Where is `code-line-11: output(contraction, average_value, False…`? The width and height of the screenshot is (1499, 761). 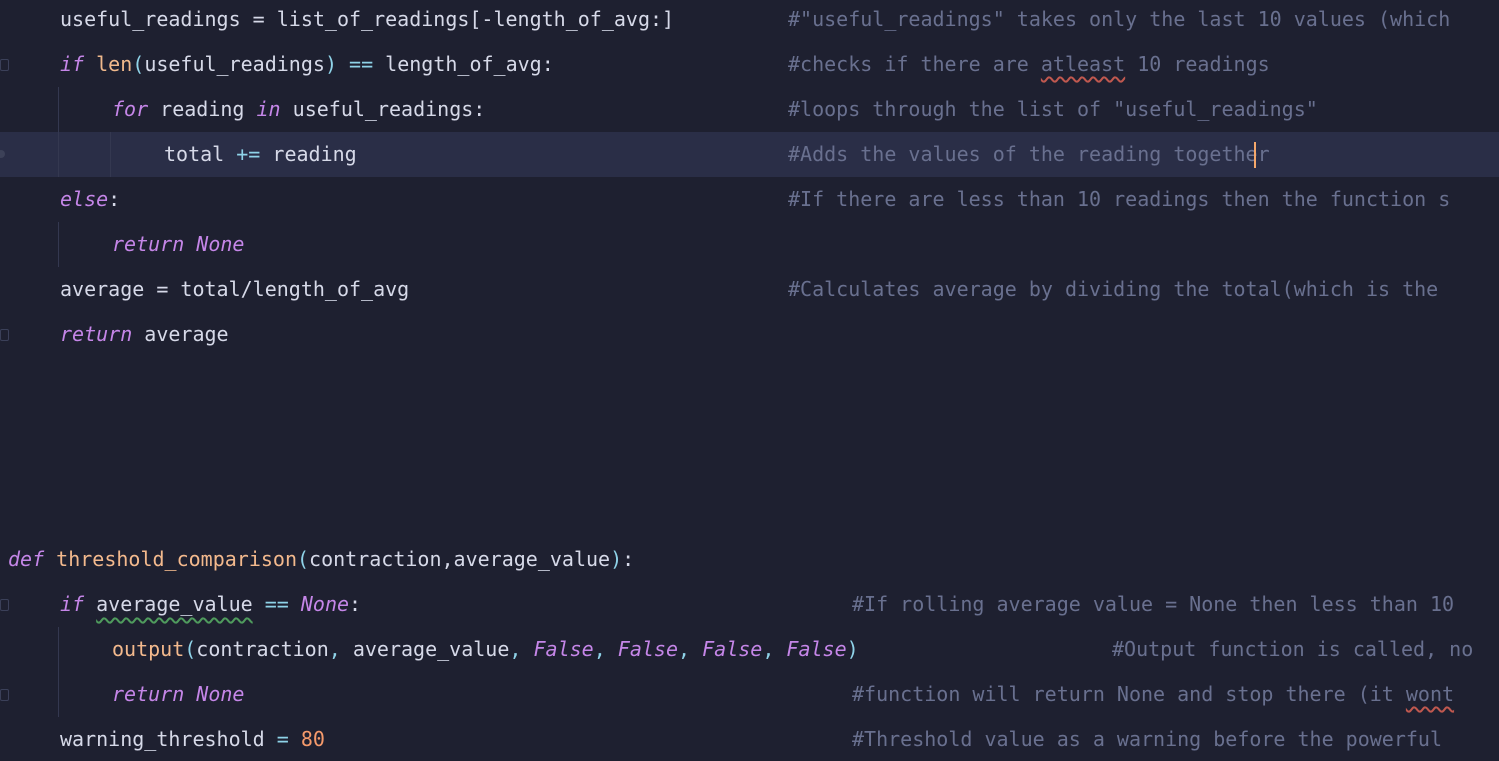
code-line-11: output(contraction, average_value, False… is located at coordinates (749, 649).